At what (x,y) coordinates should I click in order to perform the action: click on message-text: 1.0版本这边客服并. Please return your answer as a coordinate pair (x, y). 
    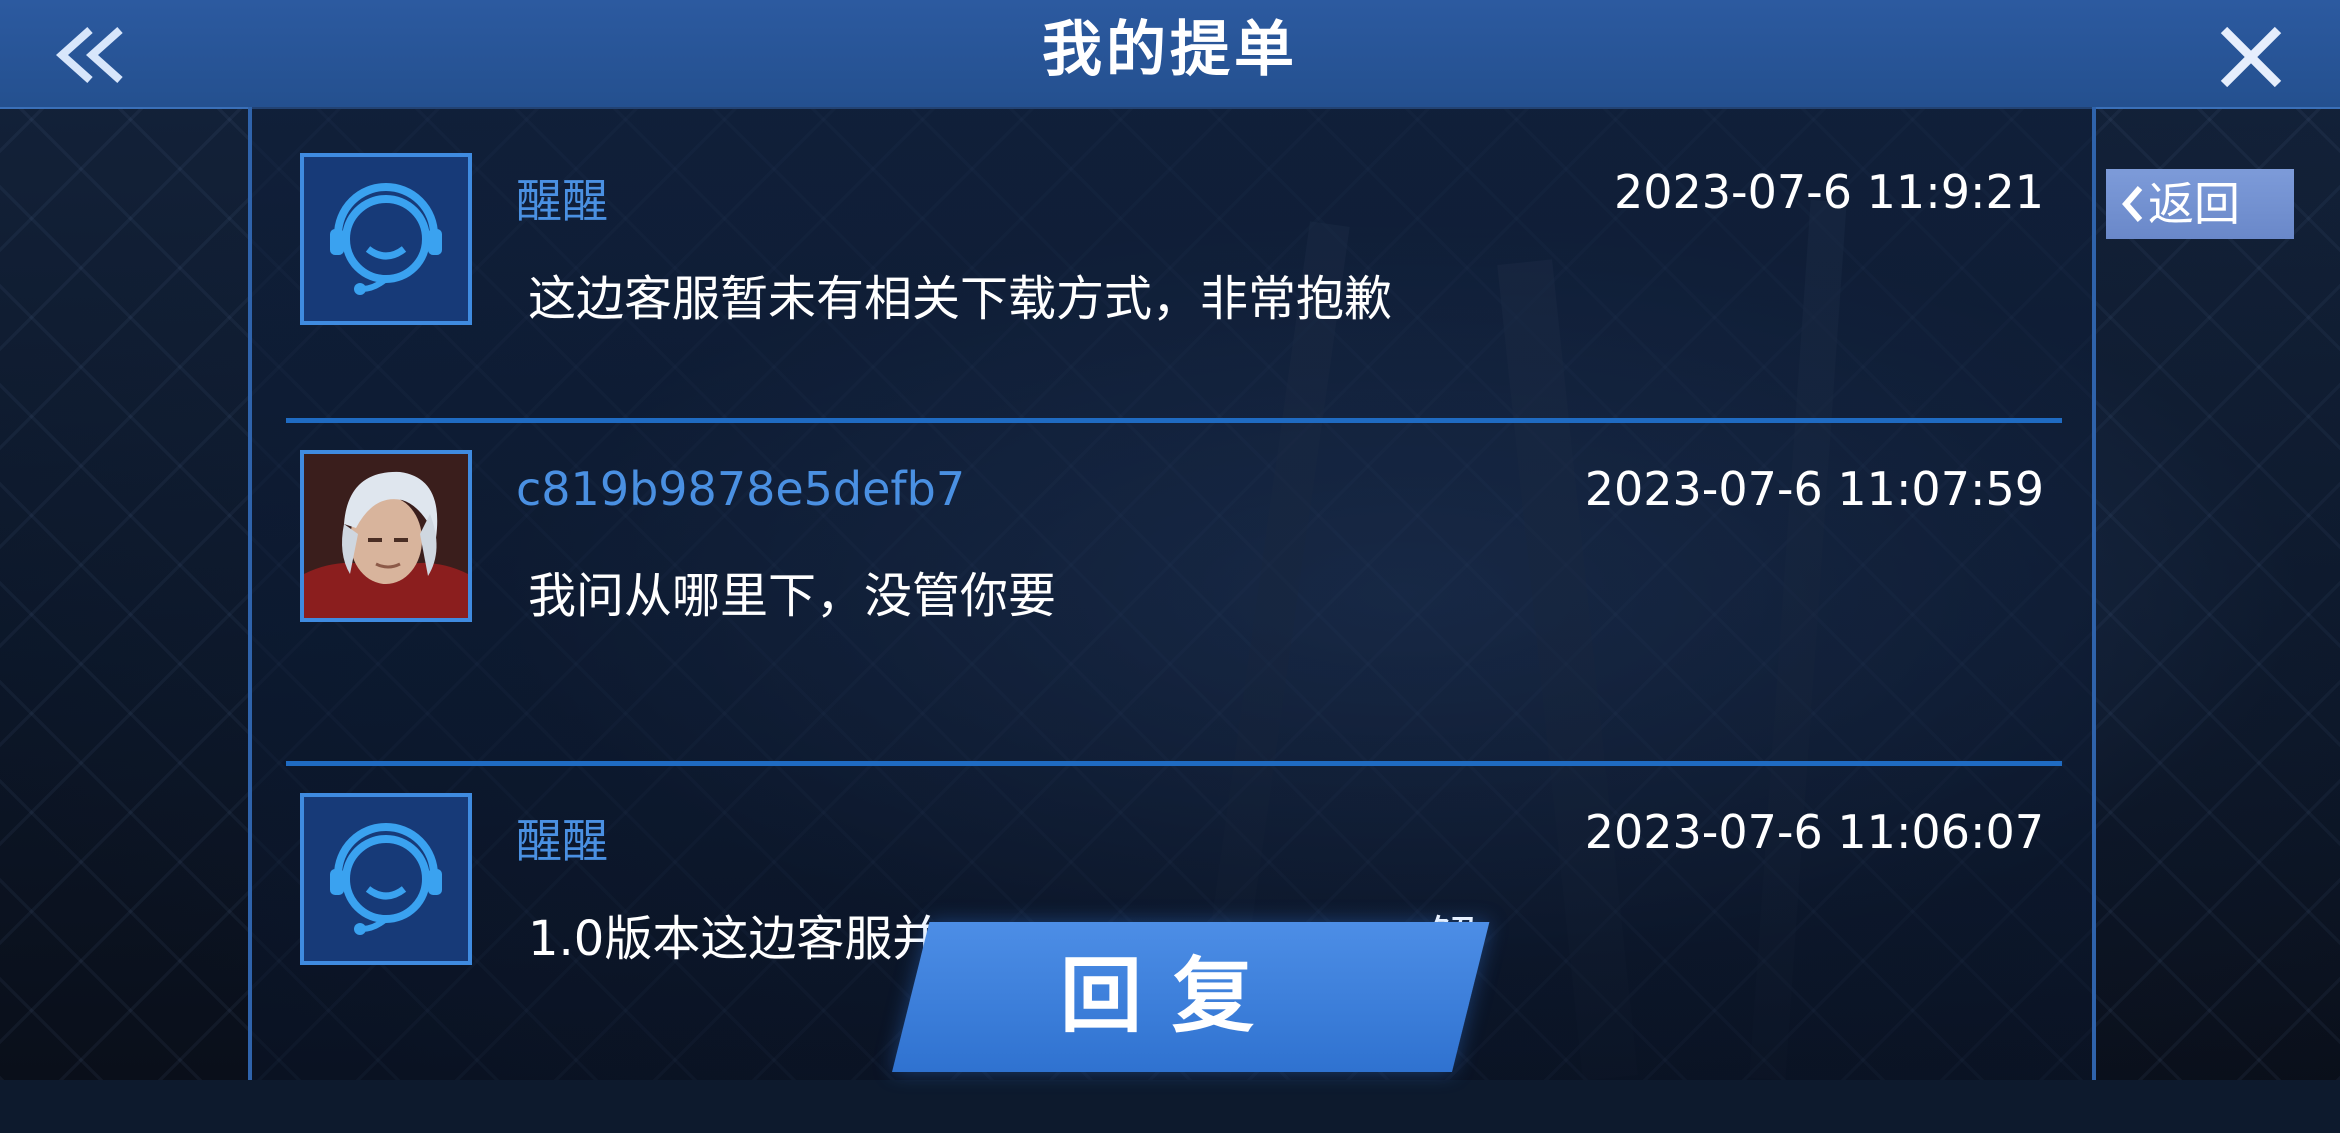
    Looking at the image, I should click on (734, 939).